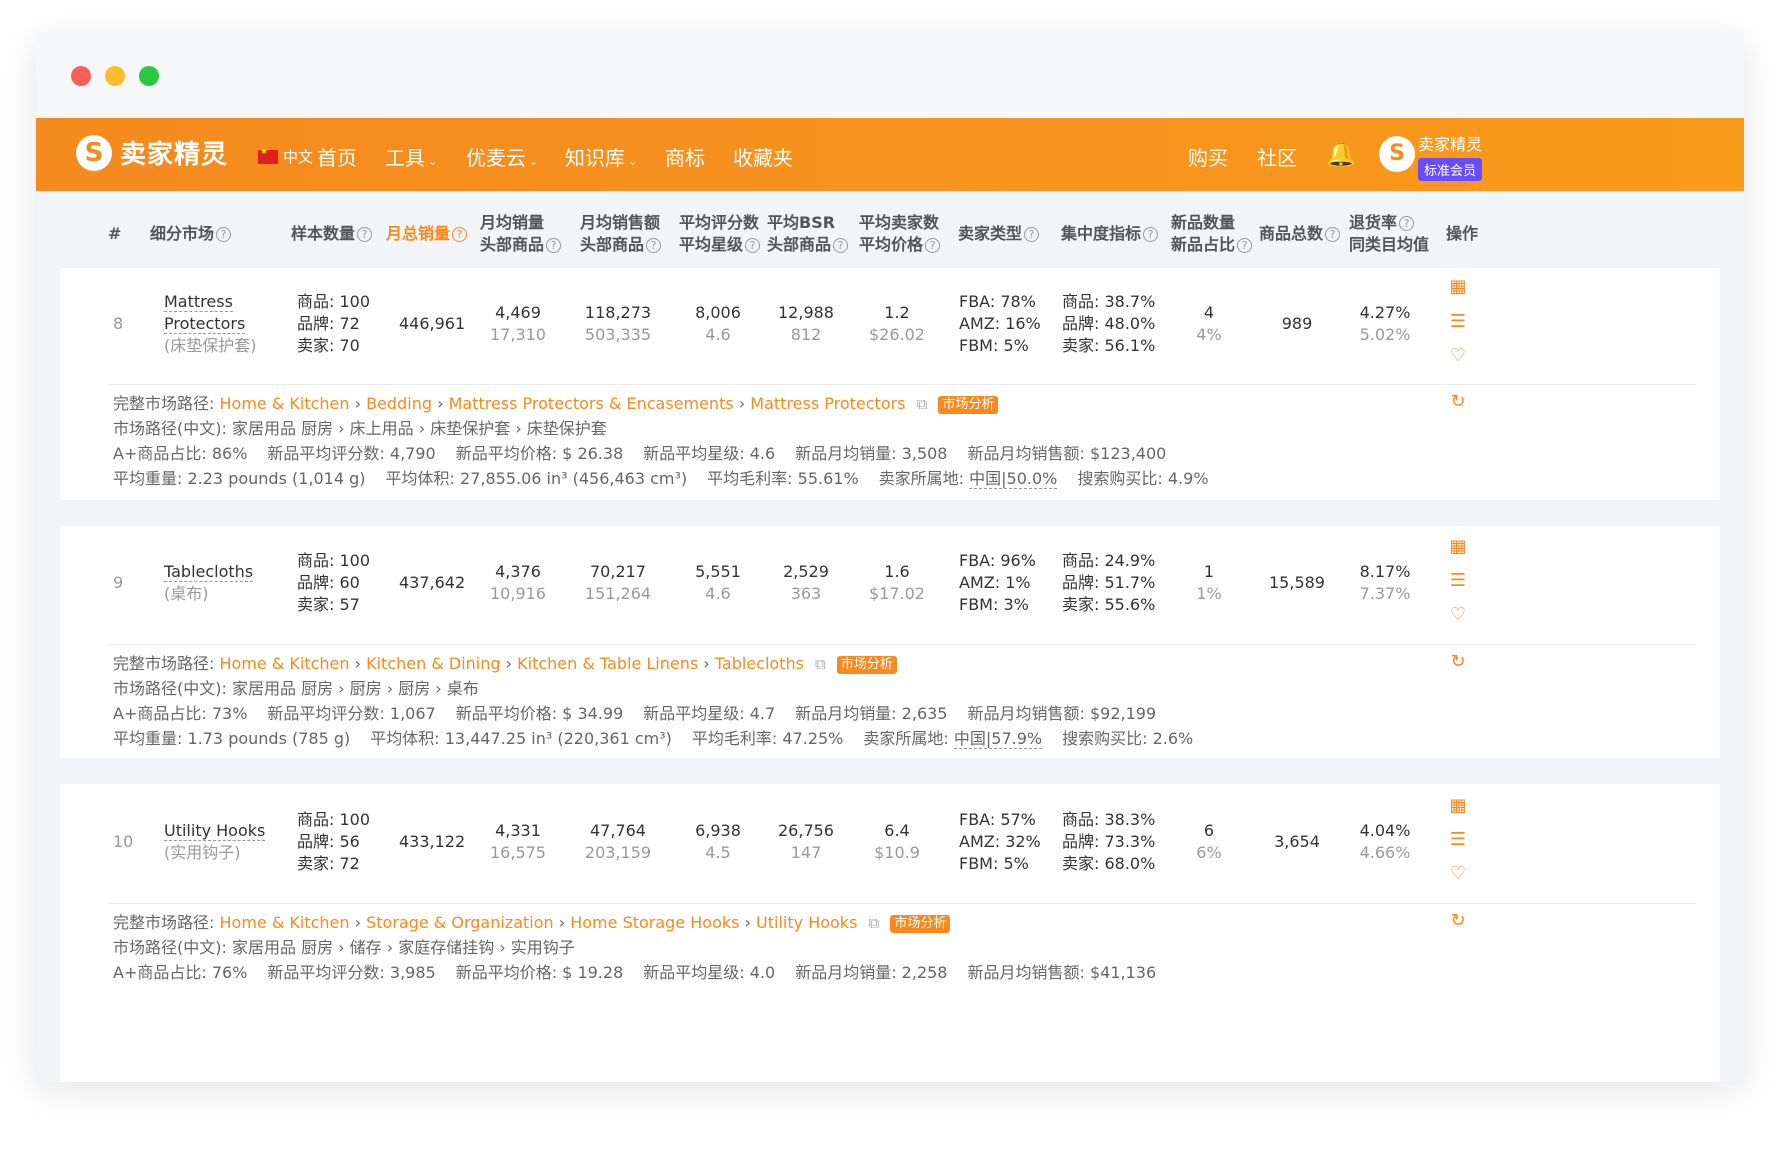 This screenshot has width=1776, height=1150. Describe the element at coordinates (1013, 479) in the screenshot. I see `seller-location-value: 中国|50.0%` at that location.